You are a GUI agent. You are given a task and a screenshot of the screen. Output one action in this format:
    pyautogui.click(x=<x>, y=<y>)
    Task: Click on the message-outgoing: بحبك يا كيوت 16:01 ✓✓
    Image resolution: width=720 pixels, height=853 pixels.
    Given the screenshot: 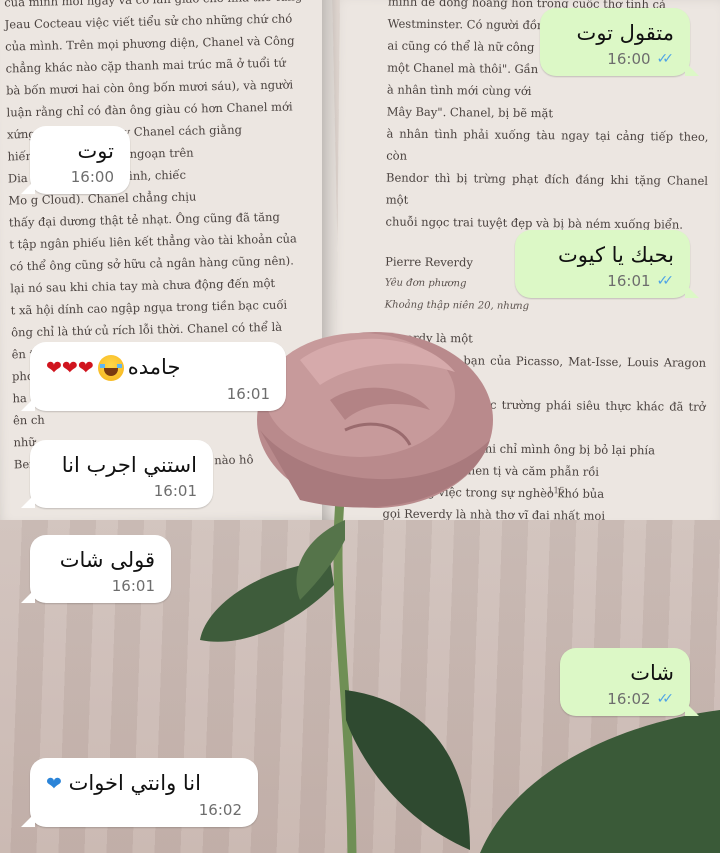 What is the action you would take?
    pyautogui.click(x=607, y=264)
    